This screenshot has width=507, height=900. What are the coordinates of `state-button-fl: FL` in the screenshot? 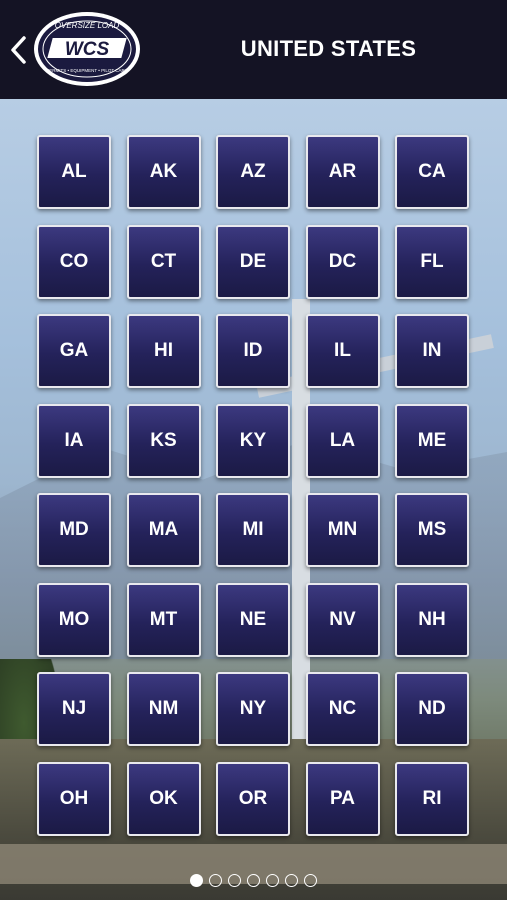 It's located at (432, 261).